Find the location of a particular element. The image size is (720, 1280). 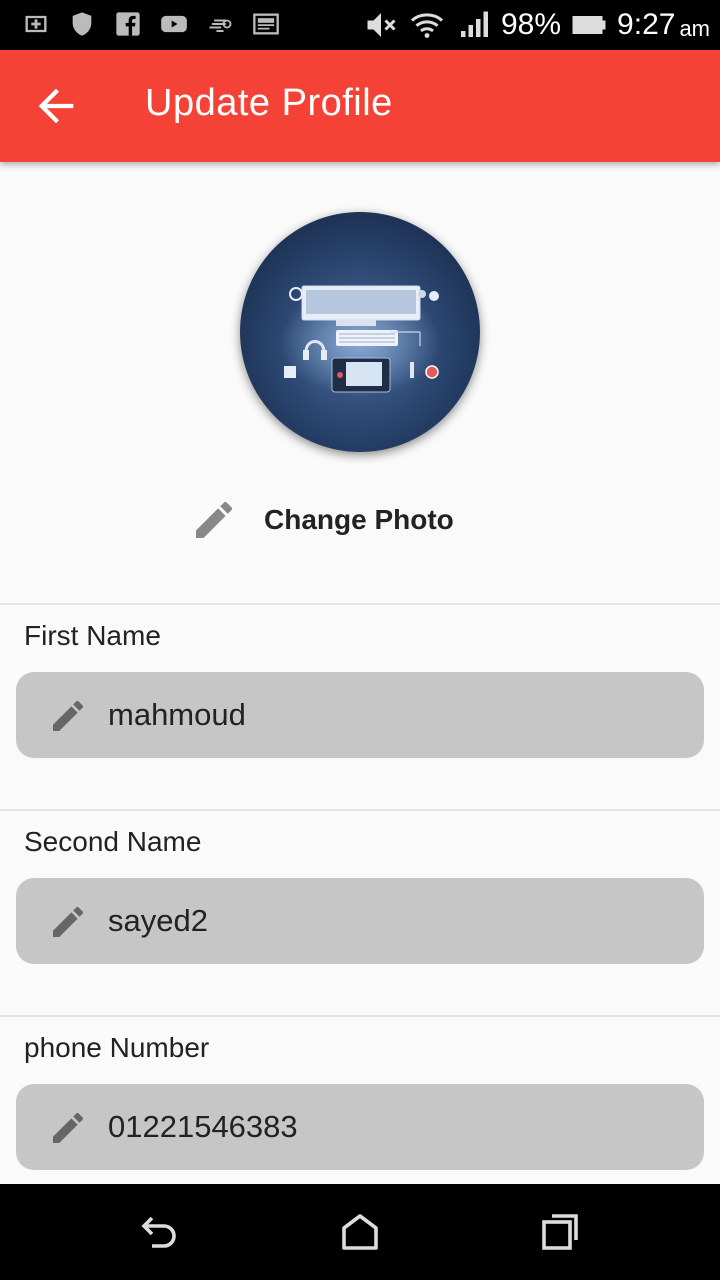

app-bar: Update Profile is located at coordinates (360, 106).